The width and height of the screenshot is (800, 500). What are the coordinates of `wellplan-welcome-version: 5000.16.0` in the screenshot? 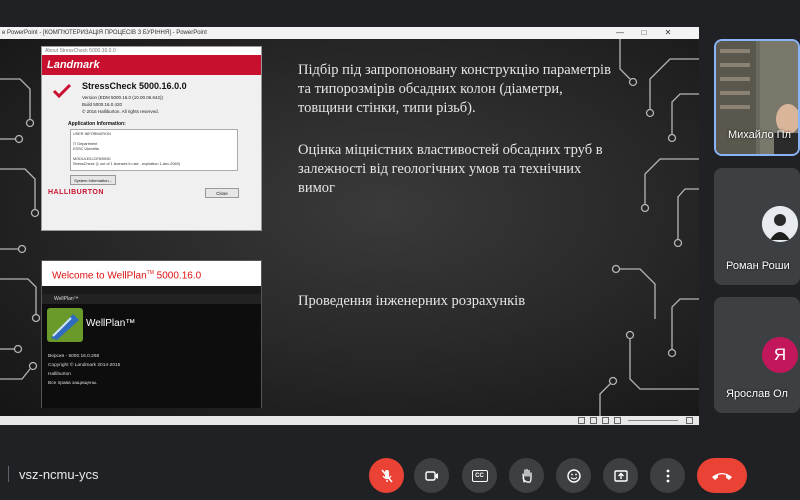 It's located at (177, 276).